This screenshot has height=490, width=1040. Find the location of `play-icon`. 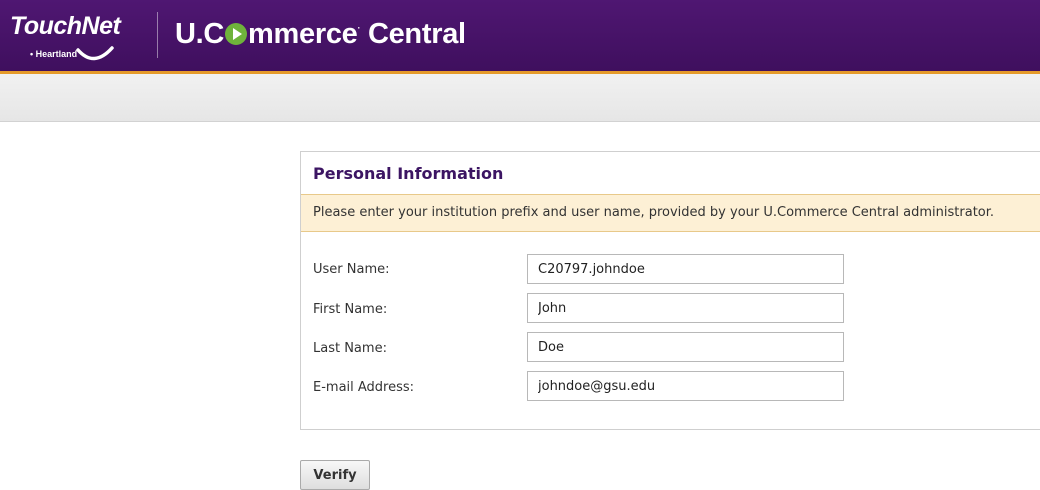

play-icon is located at coordinates (236, 34).